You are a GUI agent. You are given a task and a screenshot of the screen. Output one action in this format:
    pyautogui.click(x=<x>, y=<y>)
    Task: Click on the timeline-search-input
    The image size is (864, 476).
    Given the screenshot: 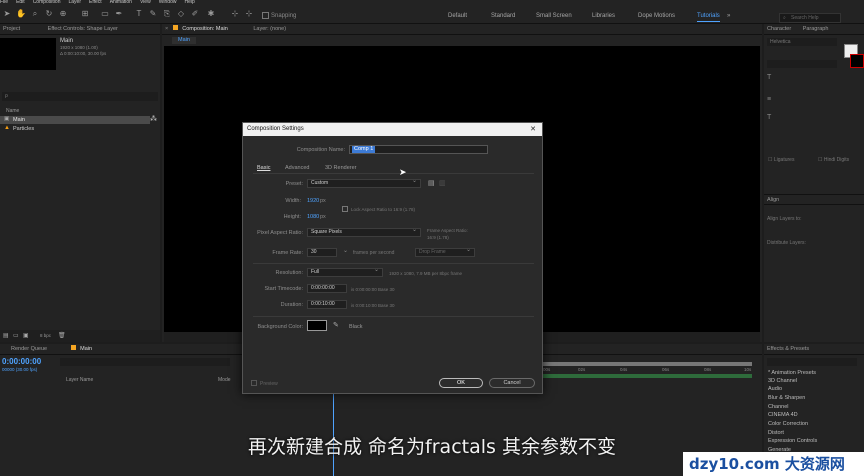 What is the action you would take?
    pyautogui.click(x=145, y=362)
    